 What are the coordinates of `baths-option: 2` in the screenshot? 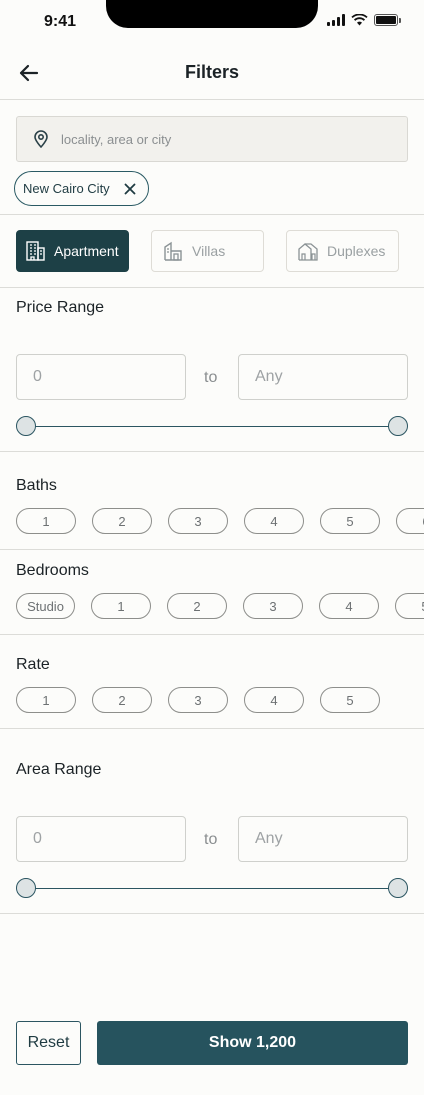 It's located at (122, 521).